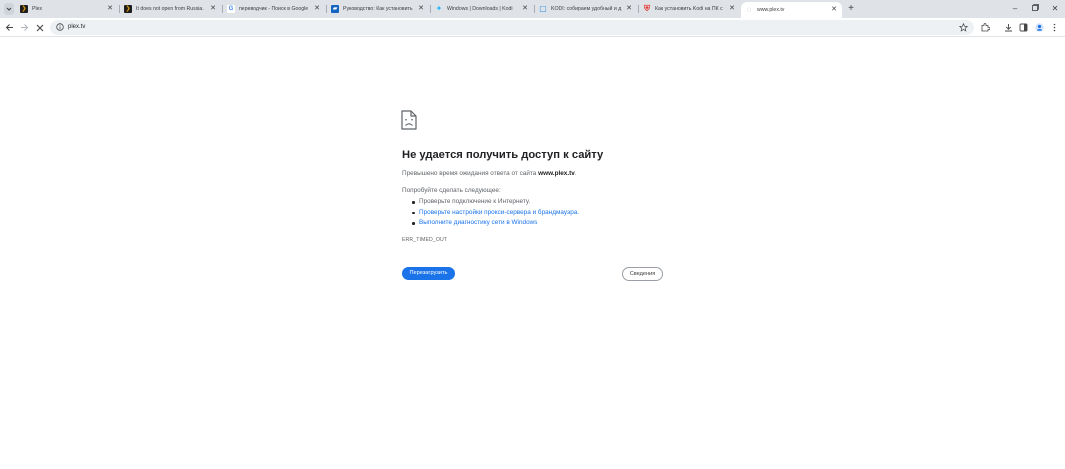 This screenshot has height=469, width=1065. Describe the element at coordinates (37, 9) in the screenshot. I see `tab-title: Plex` at that location.